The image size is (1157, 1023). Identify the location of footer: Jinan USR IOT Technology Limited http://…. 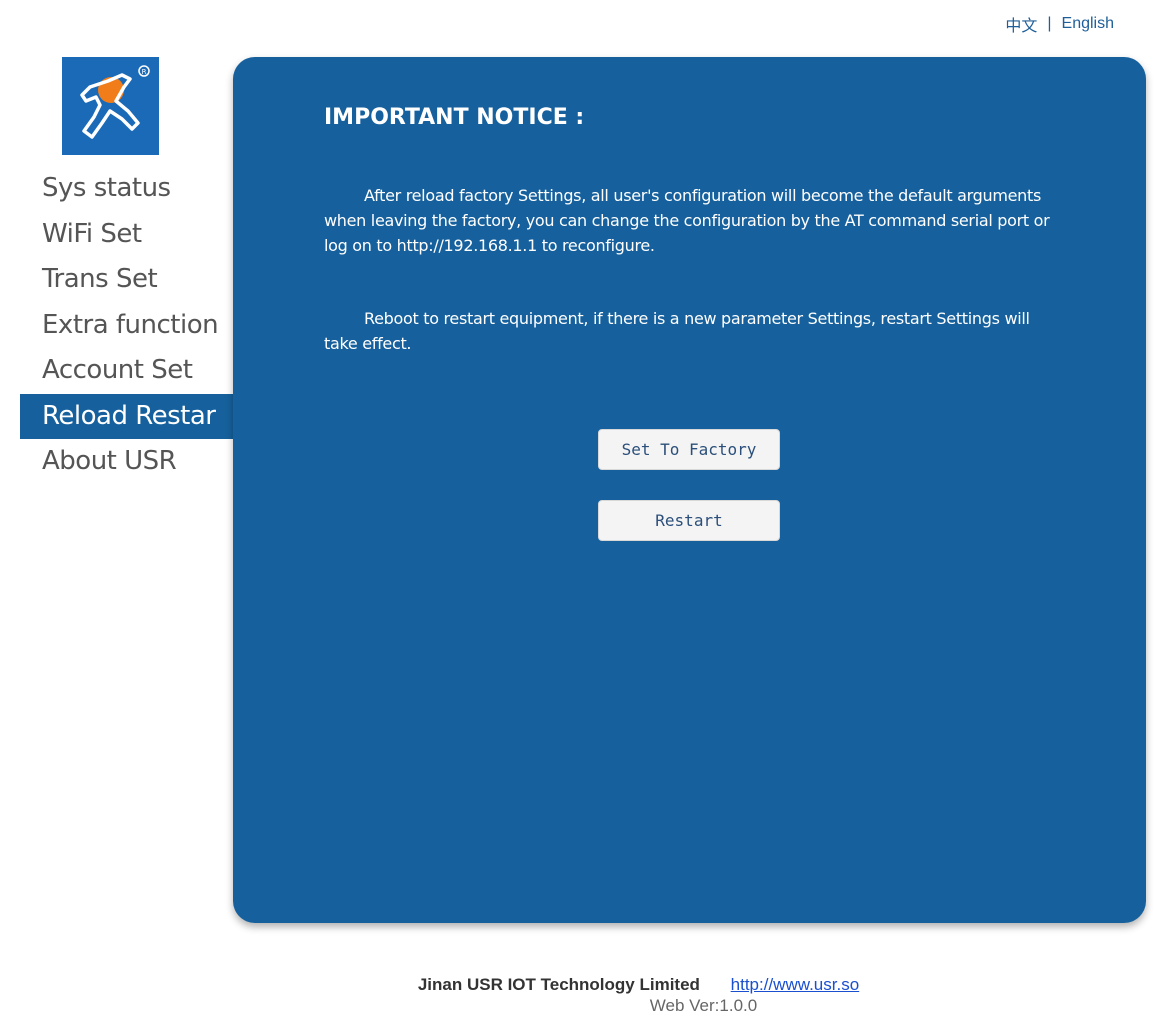
(578, 995).